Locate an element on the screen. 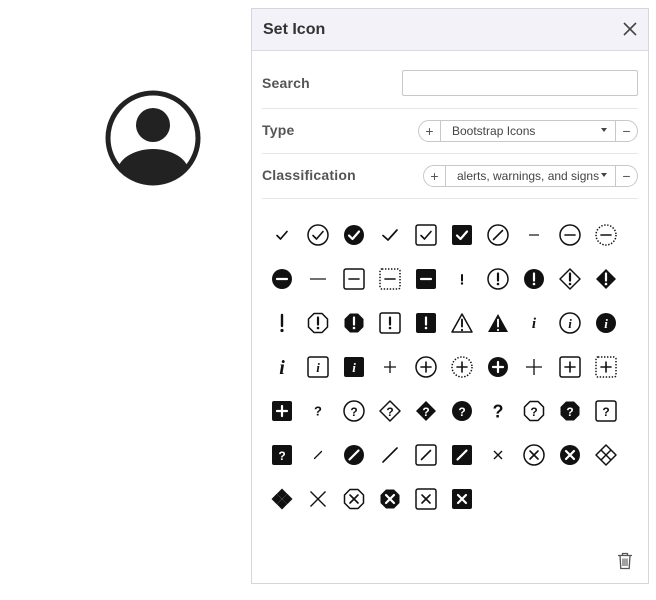 This screenshot has width=656, height=600. check-square-fill-icon is located at coordinates (462, 235).